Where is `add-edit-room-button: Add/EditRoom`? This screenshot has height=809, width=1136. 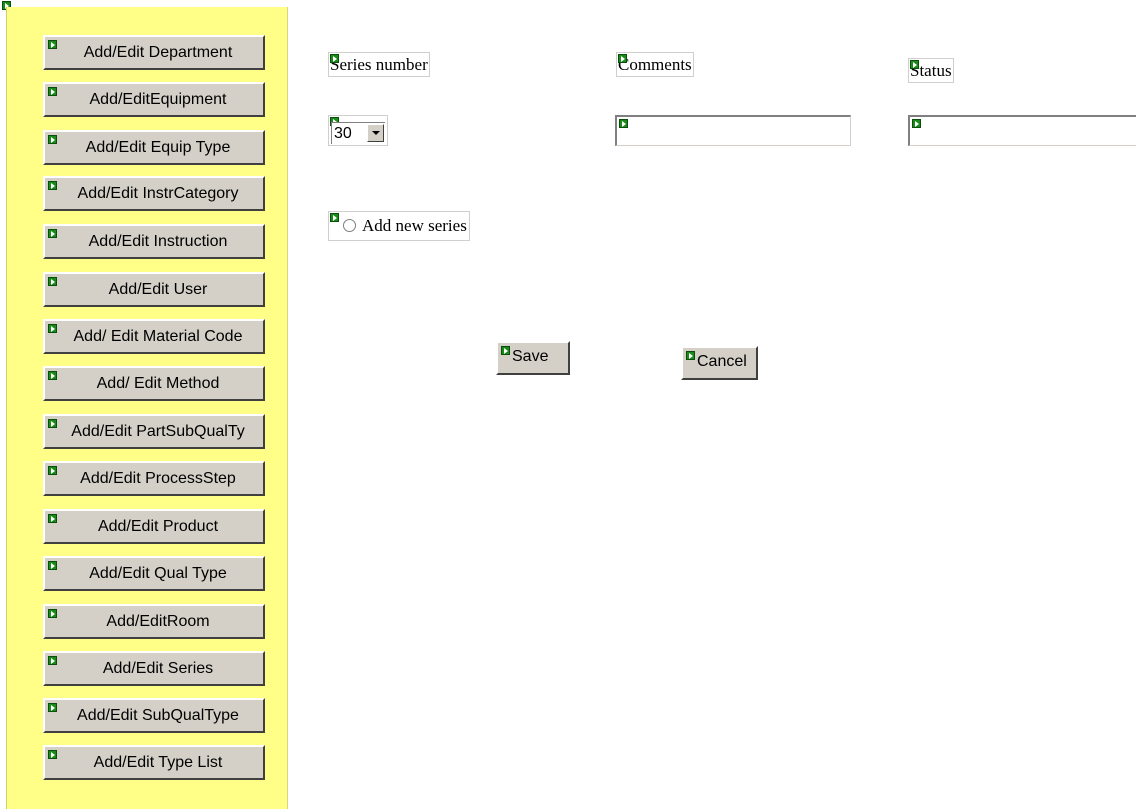 add-edit-room-button: Add/EditRoom is located at coordinates (154, 621).